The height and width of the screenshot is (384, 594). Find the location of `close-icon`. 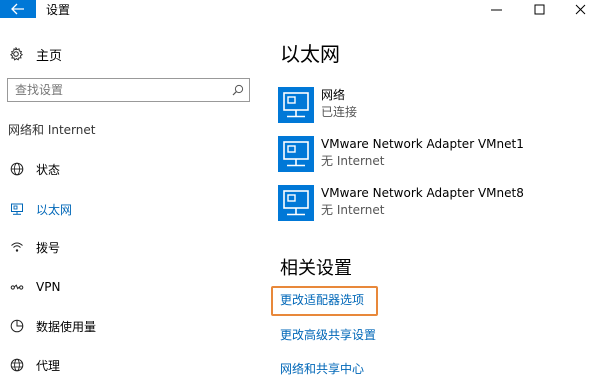

close-icon is located at coordinates (580, 9).